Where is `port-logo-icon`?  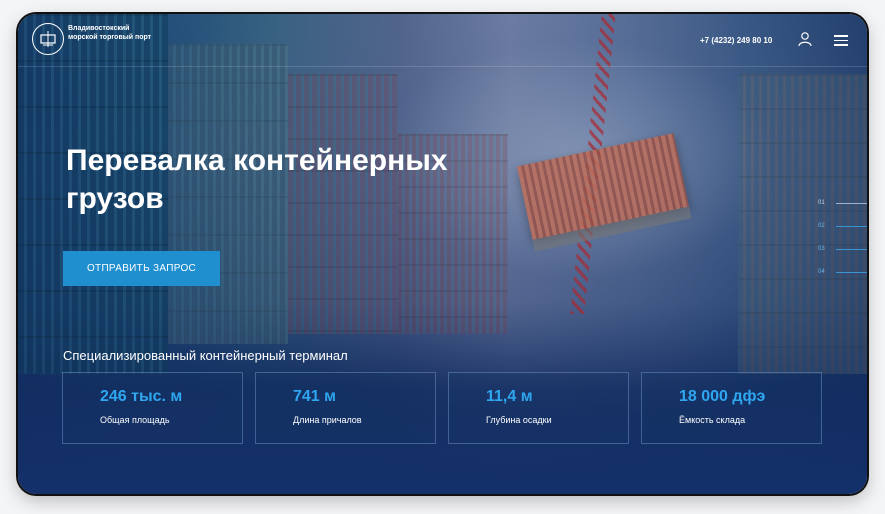 port-logo-icon is located at coordinates (48, 39).